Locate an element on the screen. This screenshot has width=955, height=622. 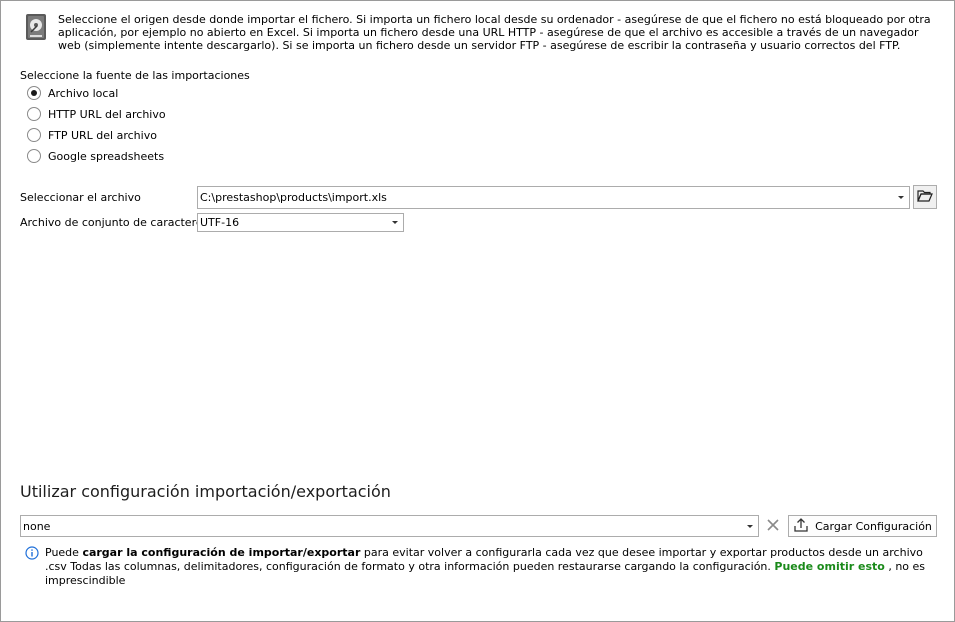
file-label: Seleccionar el archivo is located at coordinates (80, 197).